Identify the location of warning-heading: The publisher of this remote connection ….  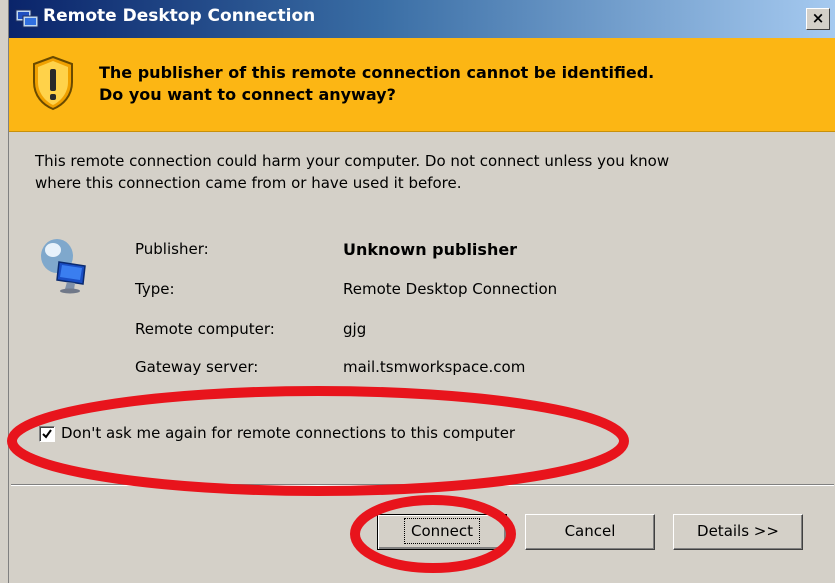
(459, 84).